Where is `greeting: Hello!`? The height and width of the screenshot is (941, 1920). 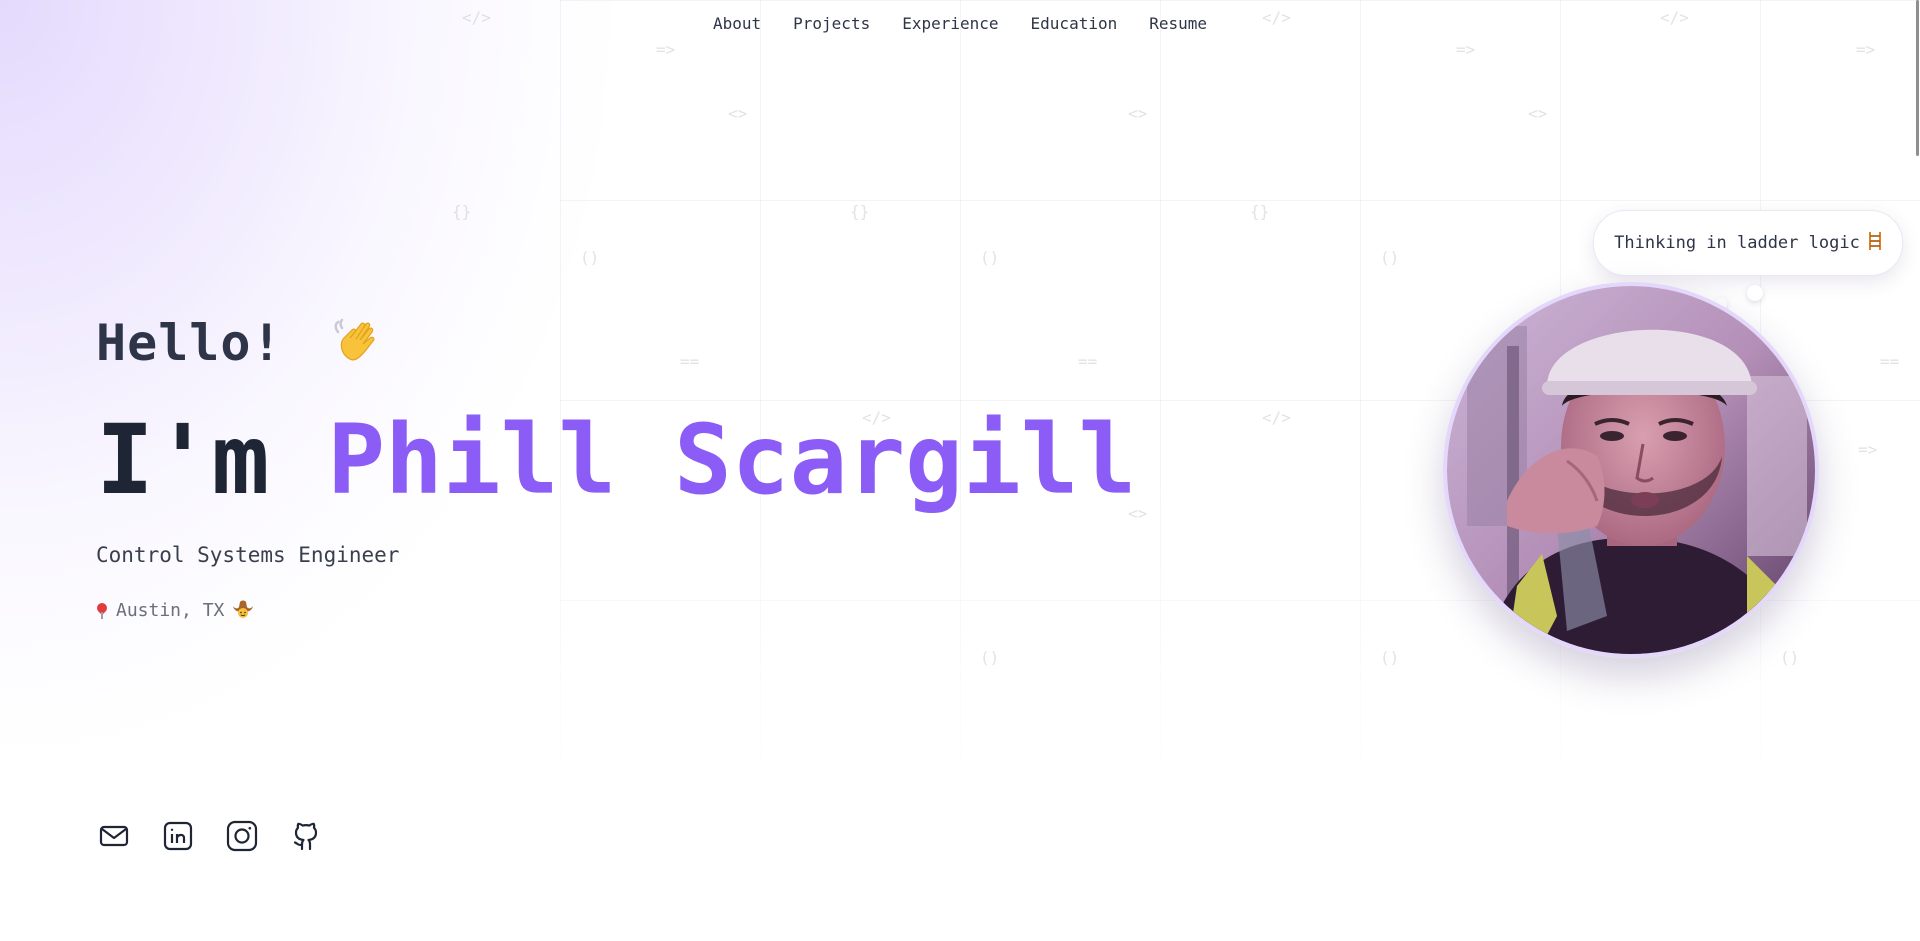
greeting: Hello! is located at coordinates (240, 344).